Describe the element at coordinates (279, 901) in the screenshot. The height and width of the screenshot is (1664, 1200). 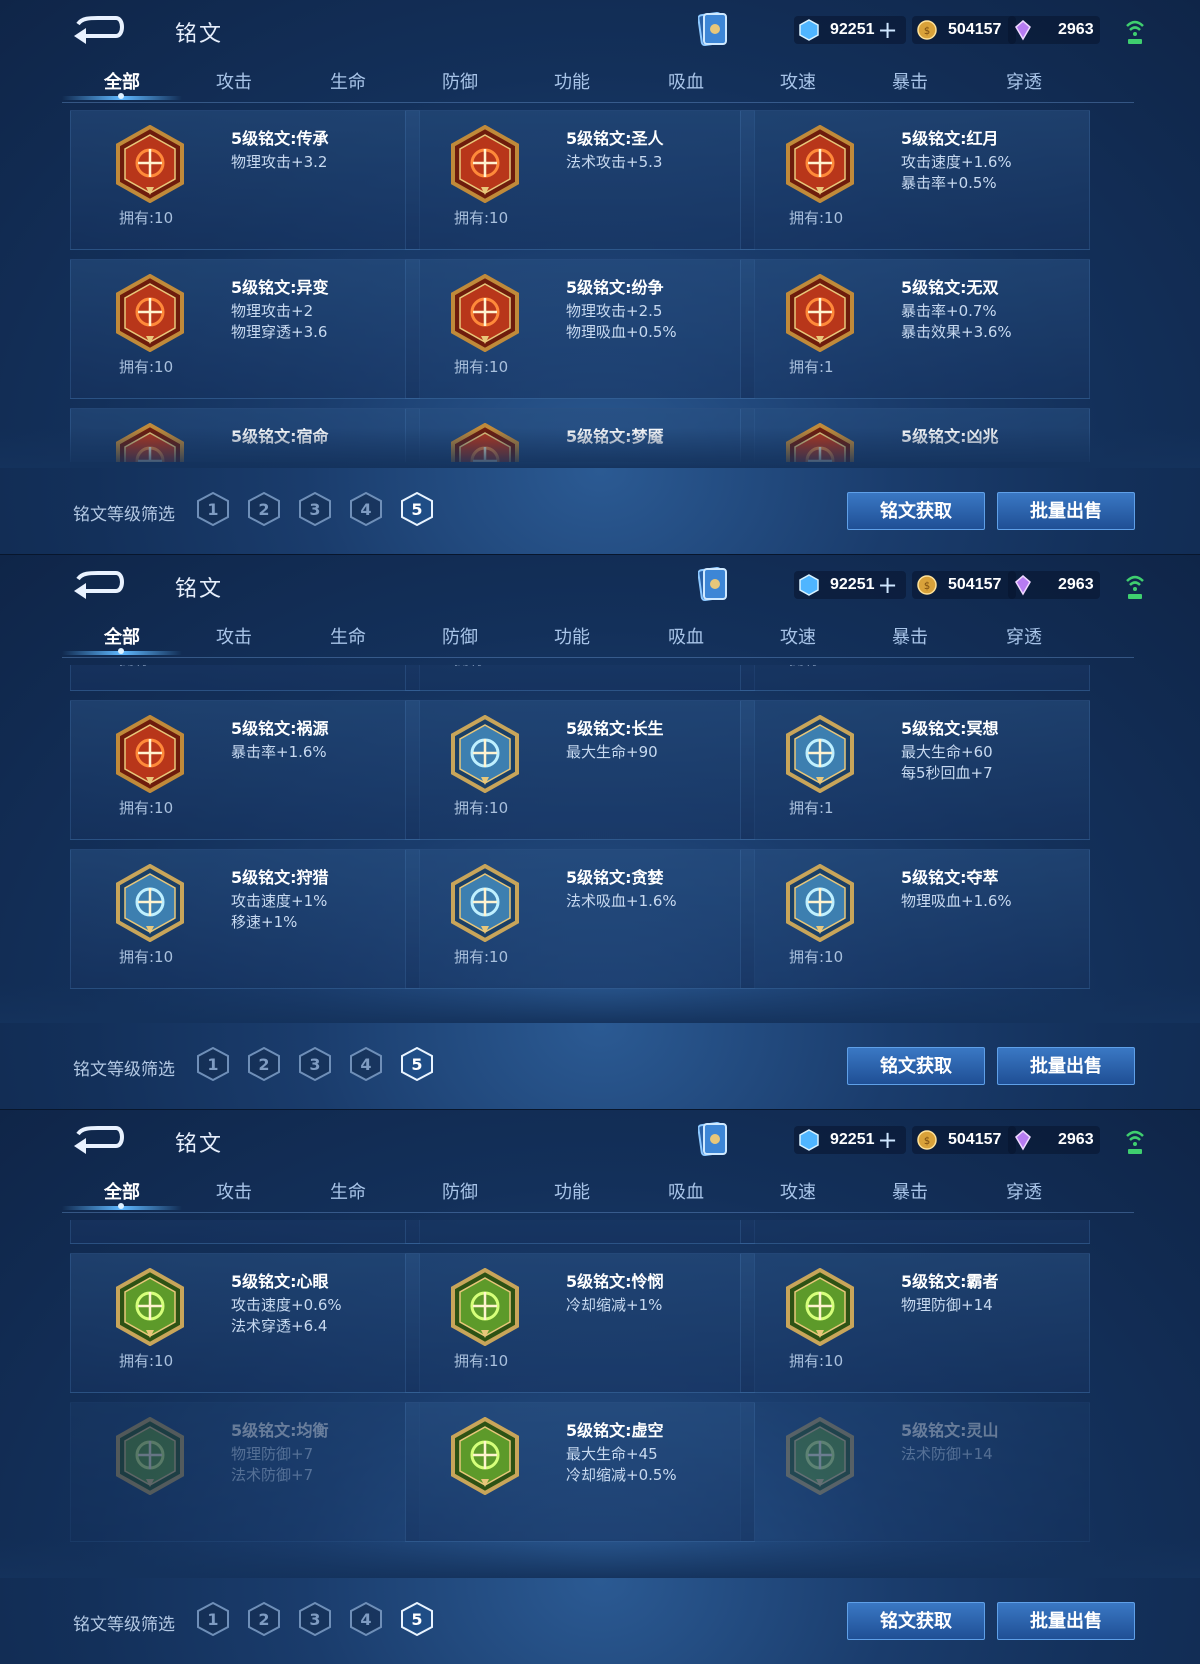
I see `inscription-stat: 攻击速度+1%` at that location.